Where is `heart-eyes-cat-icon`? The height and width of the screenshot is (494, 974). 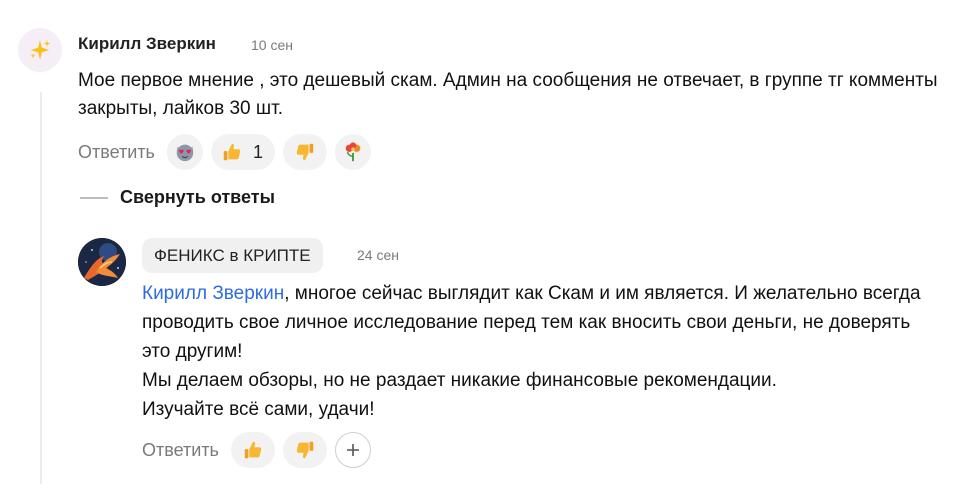
heart-eyes-cat-icon is located at coordinates (185, 153).